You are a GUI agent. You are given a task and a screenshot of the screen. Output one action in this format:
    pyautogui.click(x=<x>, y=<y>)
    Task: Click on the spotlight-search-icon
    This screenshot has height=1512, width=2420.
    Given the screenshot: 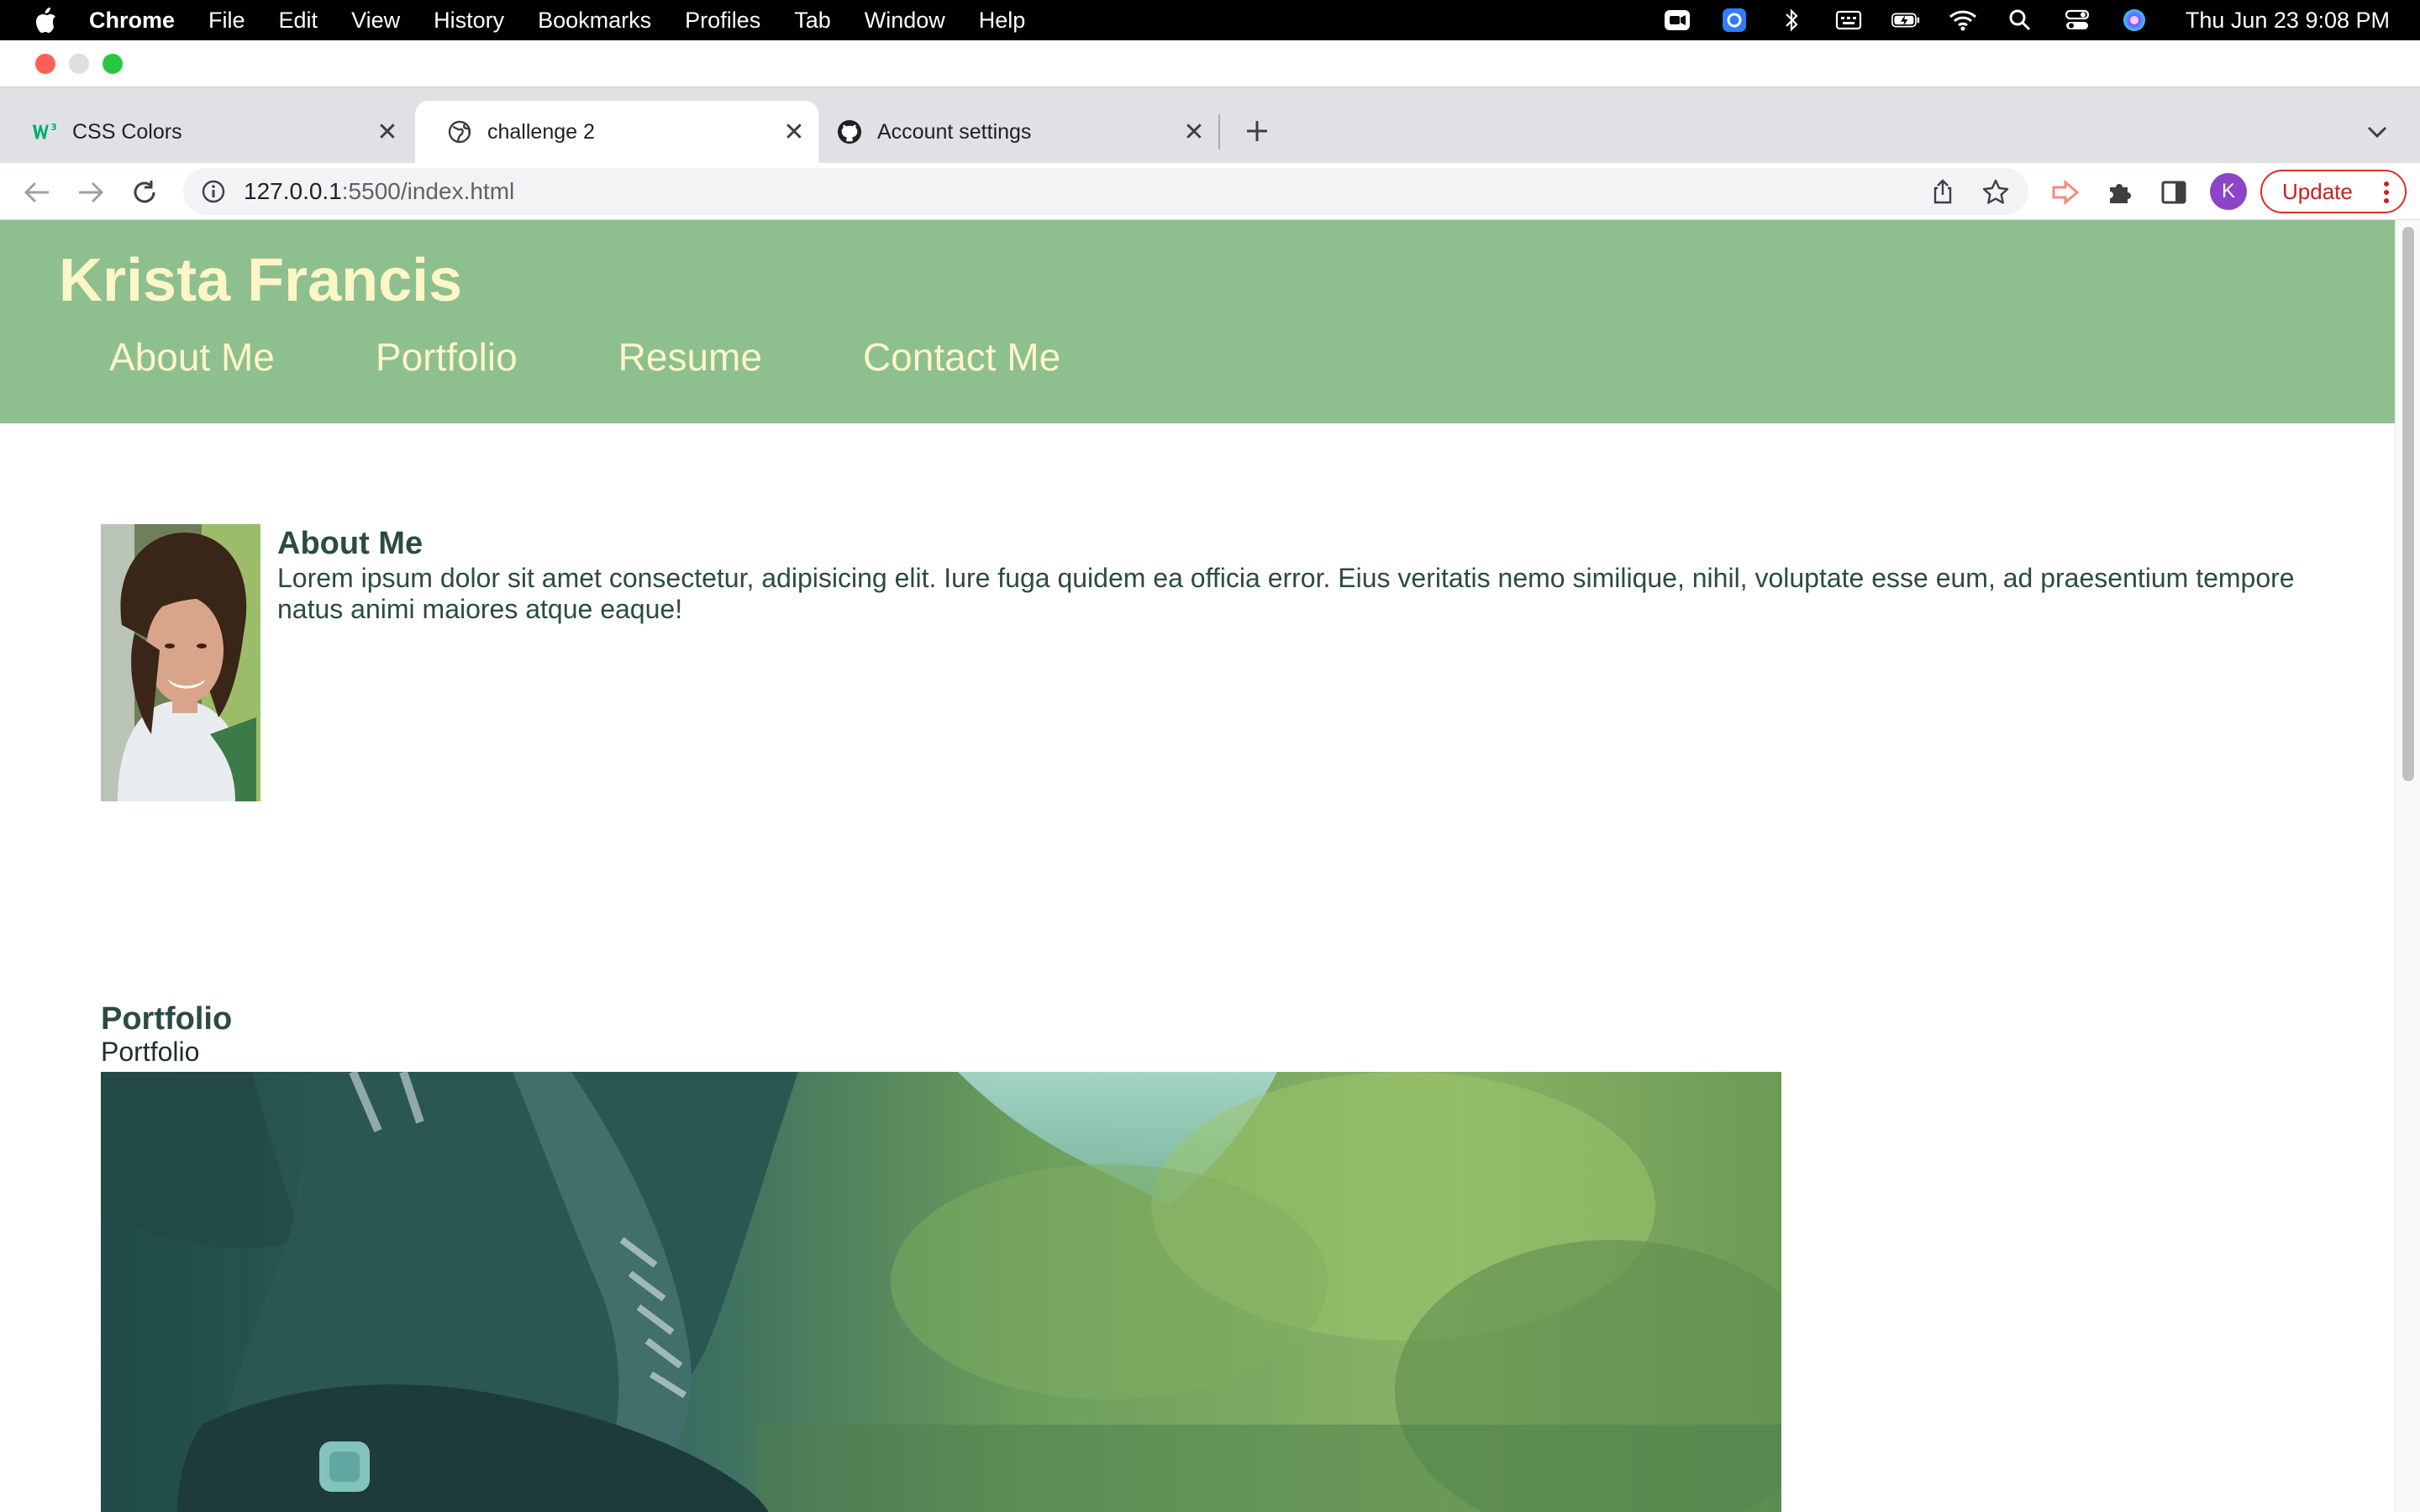 What is the action you would take?
    pyautogui.click(x=2020, y=20)
    